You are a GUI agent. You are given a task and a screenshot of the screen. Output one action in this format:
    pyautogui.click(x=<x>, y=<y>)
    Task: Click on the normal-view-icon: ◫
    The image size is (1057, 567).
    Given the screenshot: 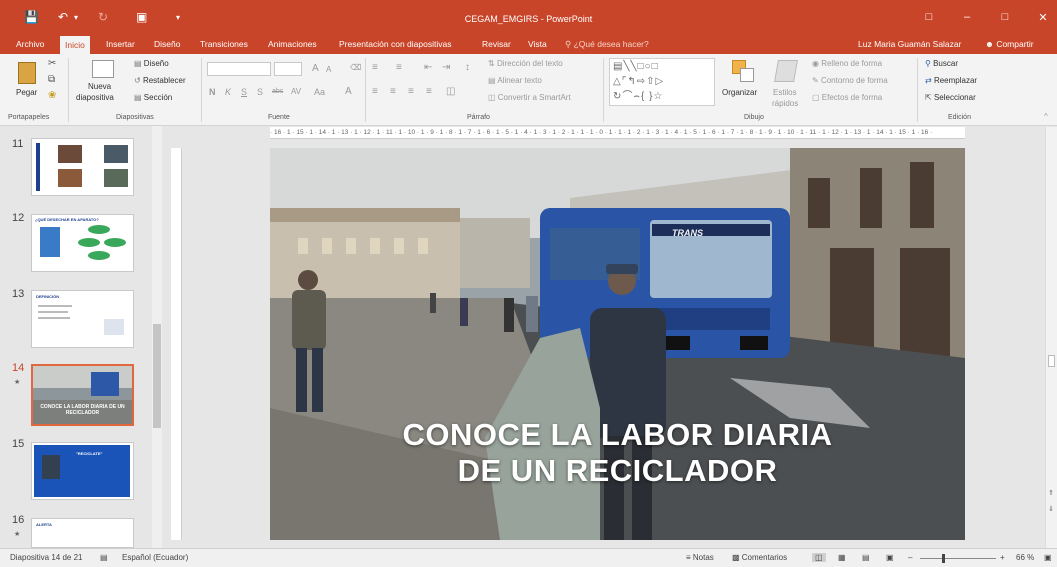 What is the action you would take?
    pyautogui.click(x=819, y=557)
    